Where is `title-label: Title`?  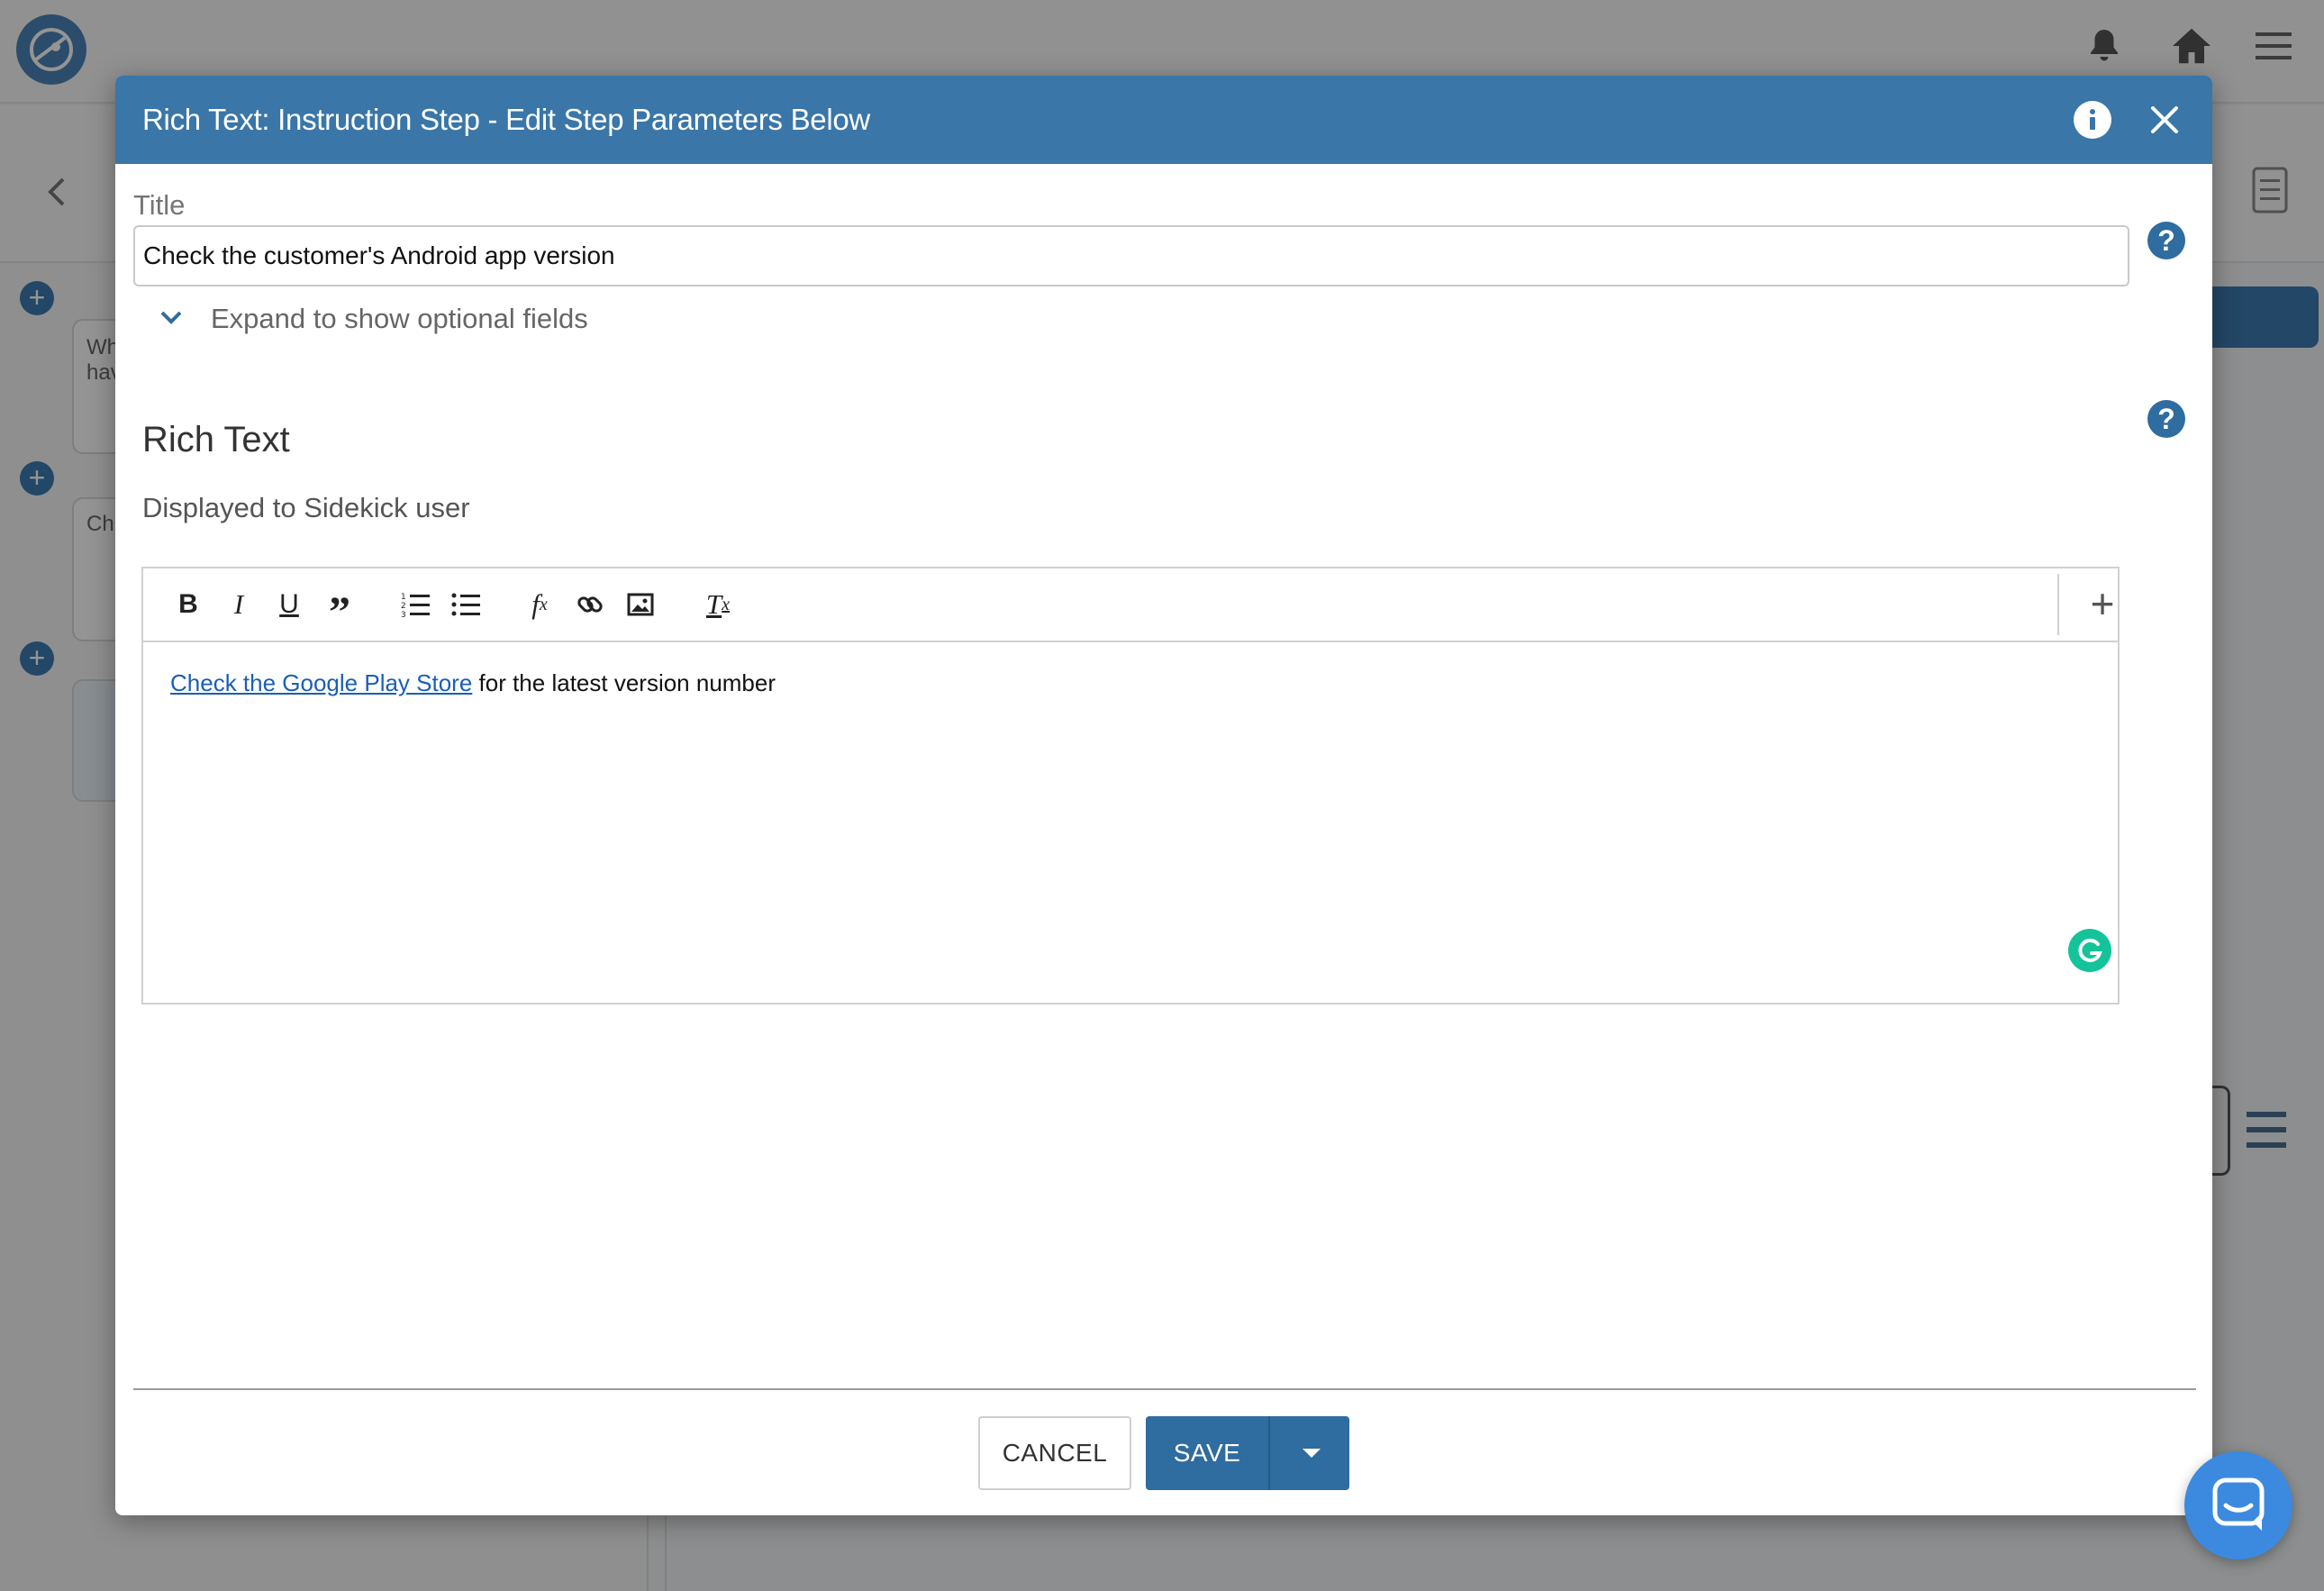 title-label: Title is located at coordinates (160, 205).